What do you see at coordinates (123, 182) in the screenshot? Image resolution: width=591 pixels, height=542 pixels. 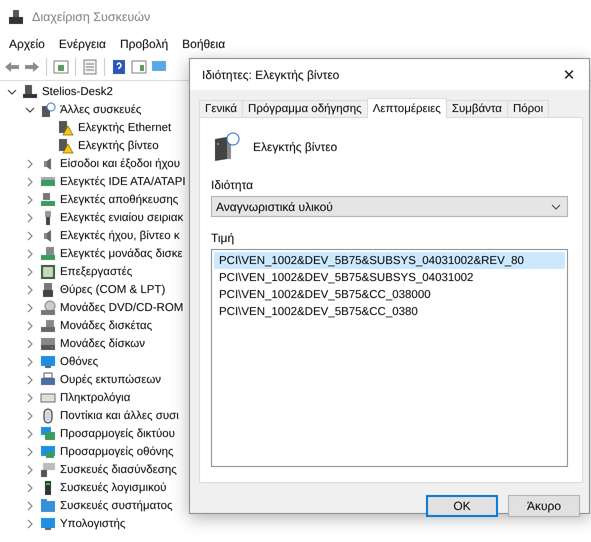 I see `tree-label: Ελεγκτές IDE ATA/ATAPI` at bounding box center [123, 182].